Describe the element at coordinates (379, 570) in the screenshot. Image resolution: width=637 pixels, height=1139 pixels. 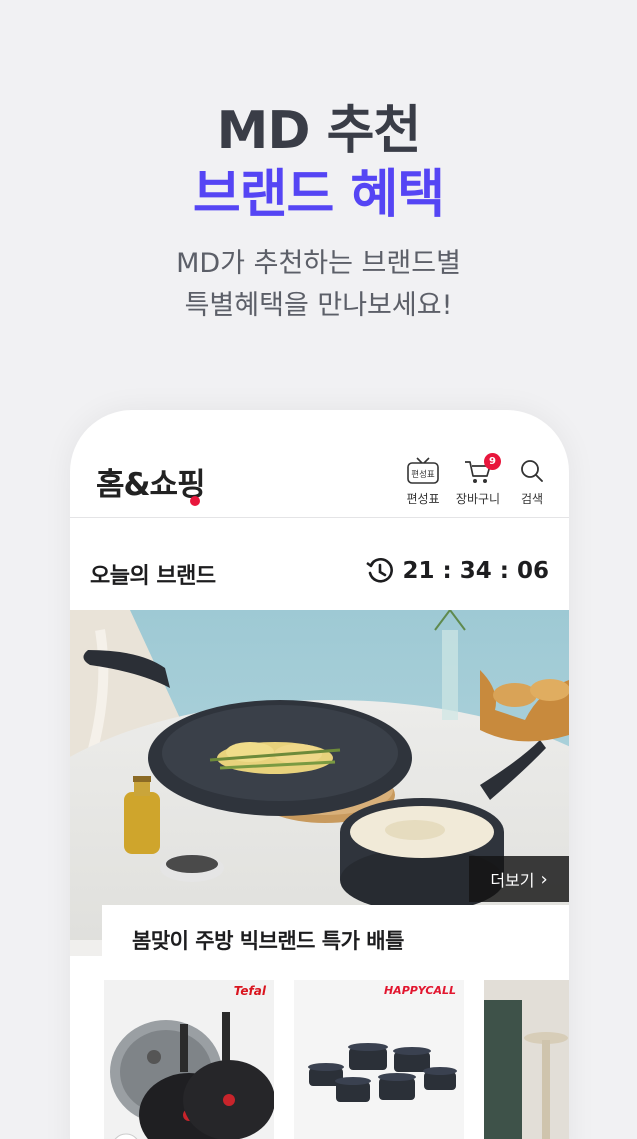
I see `clock-timer-icon` at that location.